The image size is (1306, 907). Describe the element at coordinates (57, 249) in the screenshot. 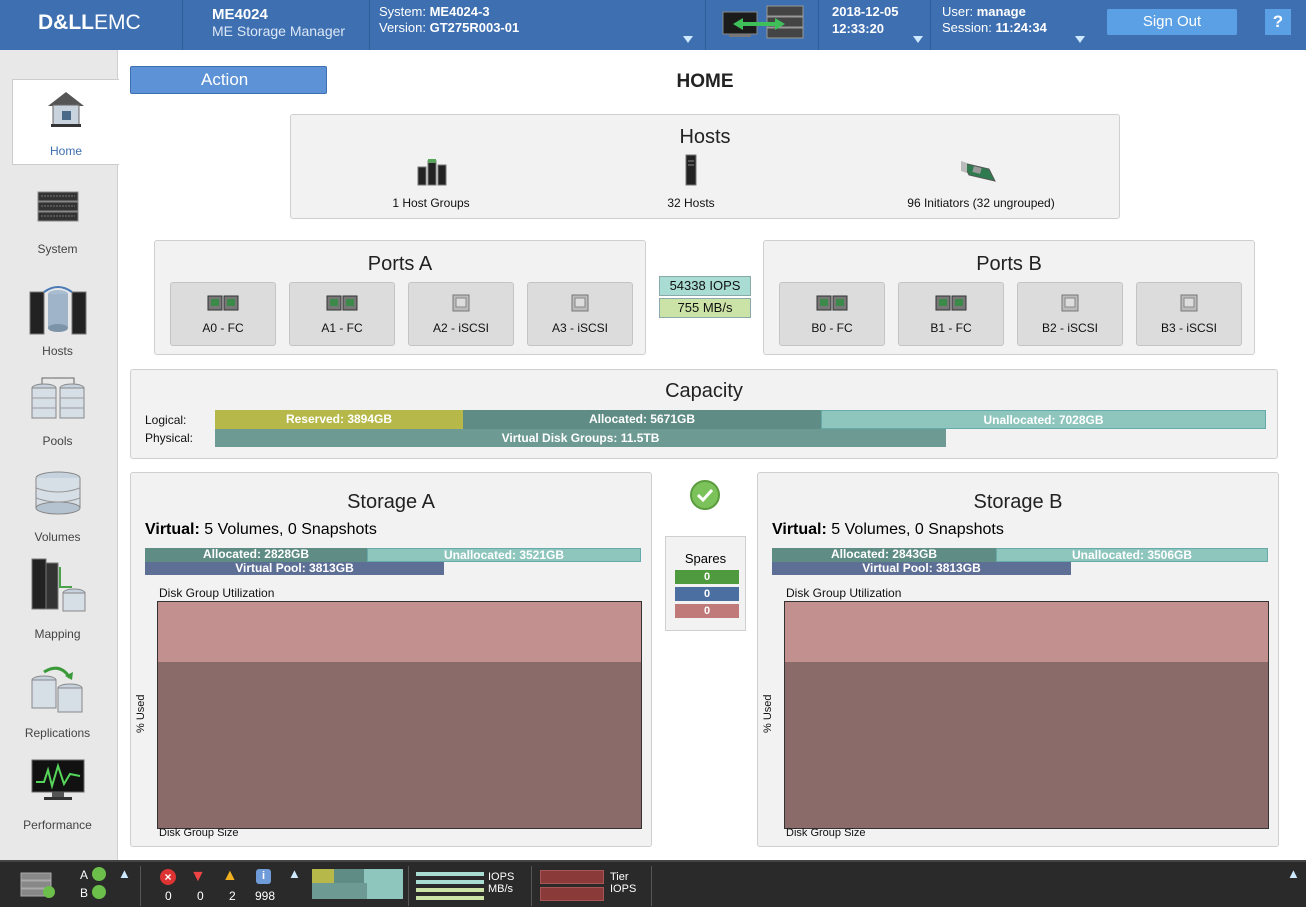

I see `sidebar-item-label: System` at that location.